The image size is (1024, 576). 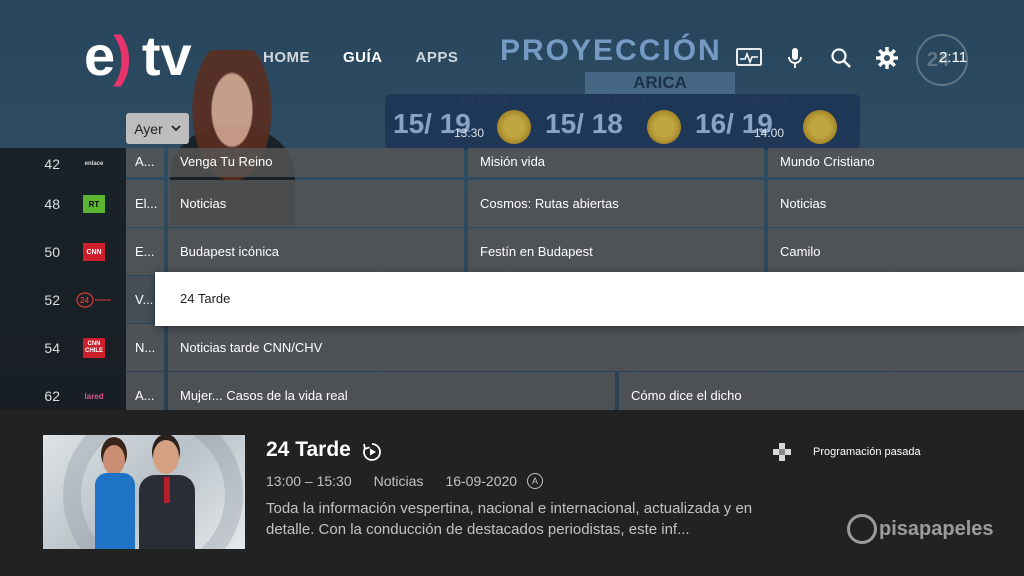 What do you see at coordinates (611, 50) in the screenshot?
I see `weather-title: PROYECCIÓN` at bounding box center [611, 50].